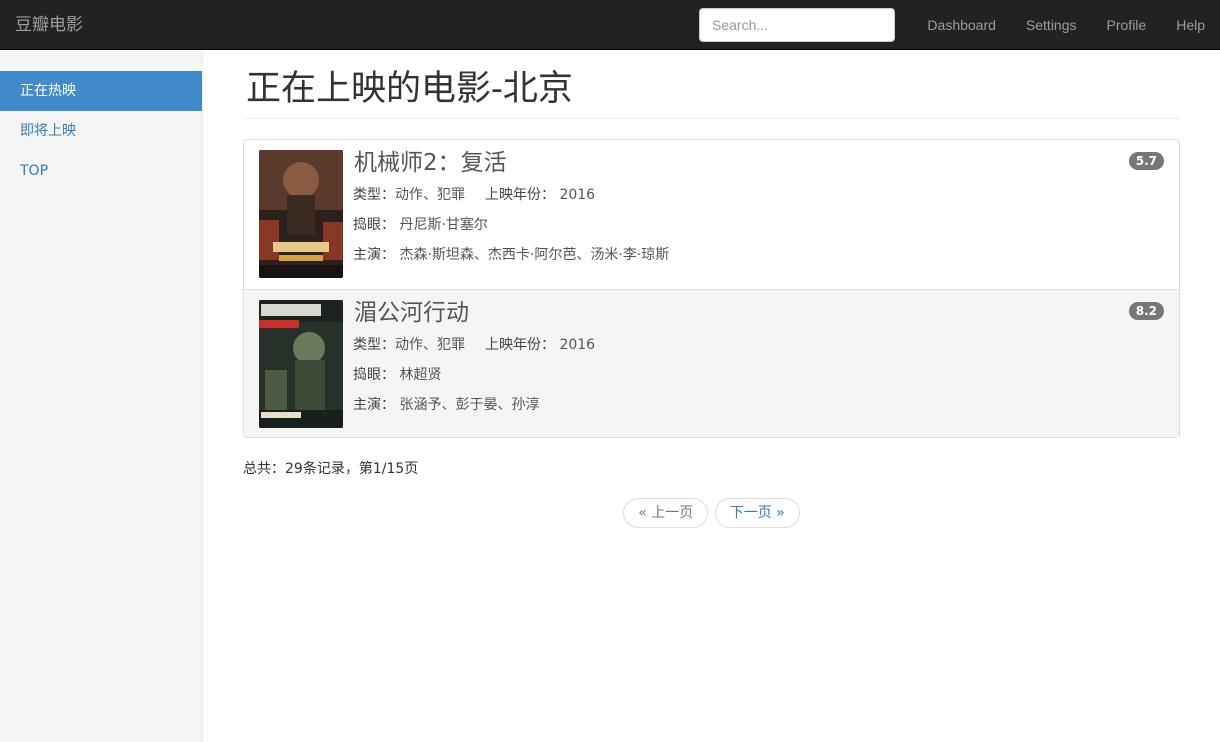  I want to click on nav-links: Dashboard Settings Profile Help, so click(1066, 25).